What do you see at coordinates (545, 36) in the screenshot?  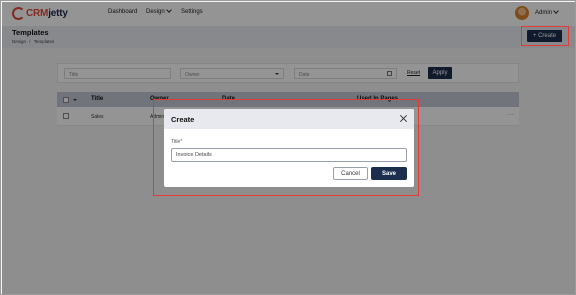 I see `create-button-highlight` at bounding box center [545, 36].